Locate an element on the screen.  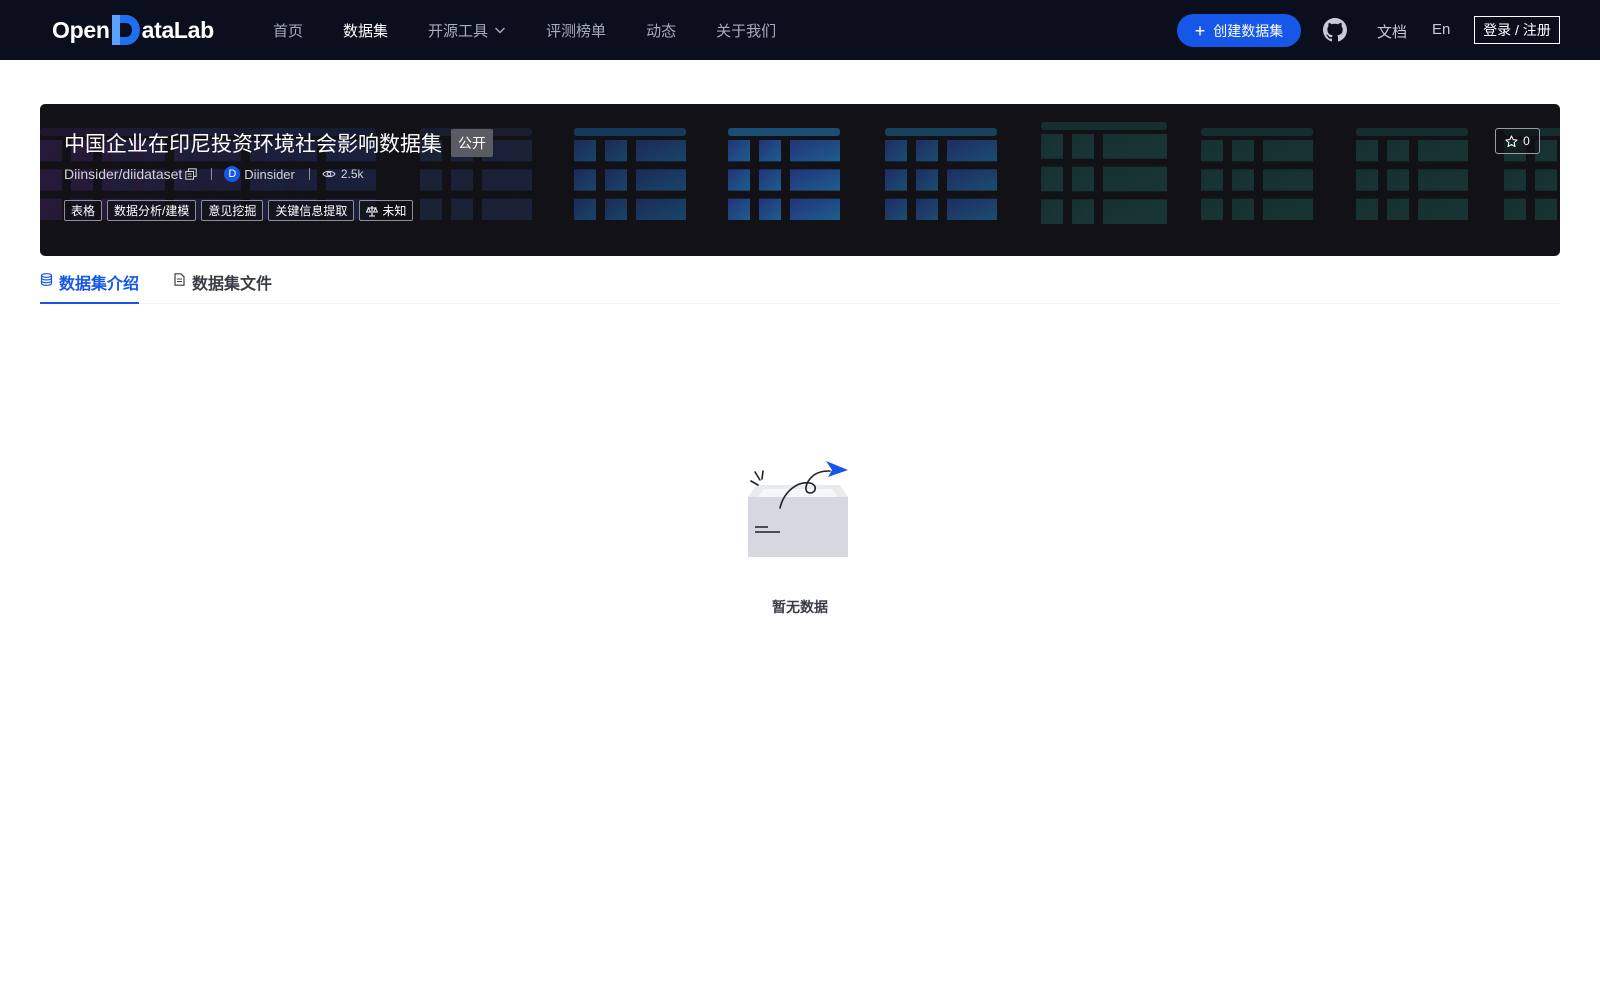
tag-table: 表格 is located at coordinates (83, 210).